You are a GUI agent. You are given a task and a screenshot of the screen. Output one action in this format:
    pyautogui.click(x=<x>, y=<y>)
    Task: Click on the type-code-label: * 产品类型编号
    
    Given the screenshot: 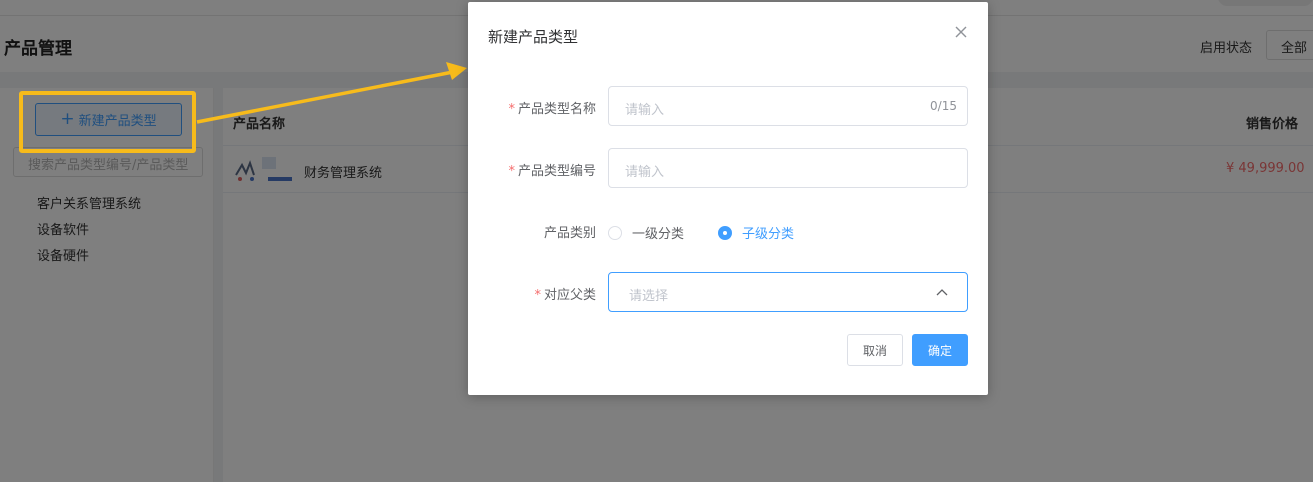 What is the action you would take?
    pyautogui.click(x=552, y=171)
    